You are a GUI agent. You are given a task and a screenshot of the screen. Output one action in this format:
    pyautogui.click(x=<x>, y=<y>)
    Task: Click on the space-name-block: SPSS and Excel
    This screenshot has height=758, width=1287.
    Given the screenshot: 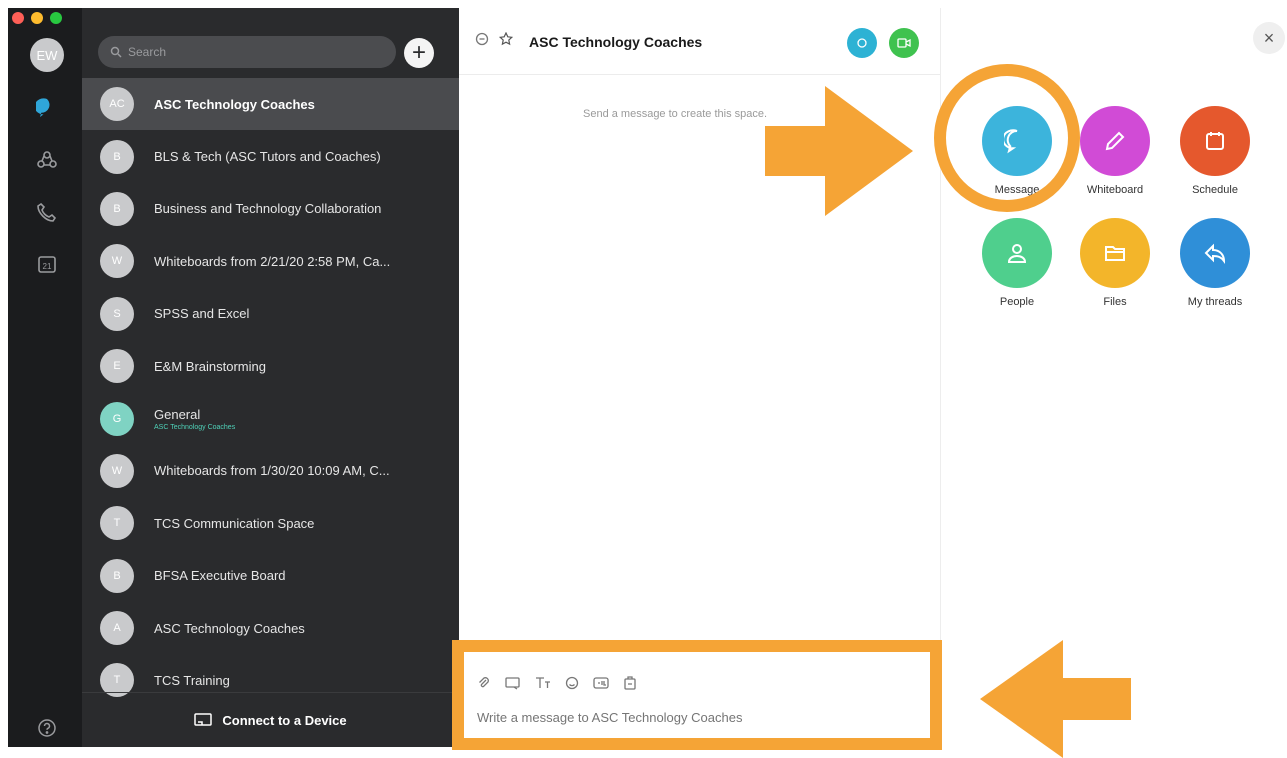 What is the action you would take?
    pyautogui.click(x=299, y=313)
    